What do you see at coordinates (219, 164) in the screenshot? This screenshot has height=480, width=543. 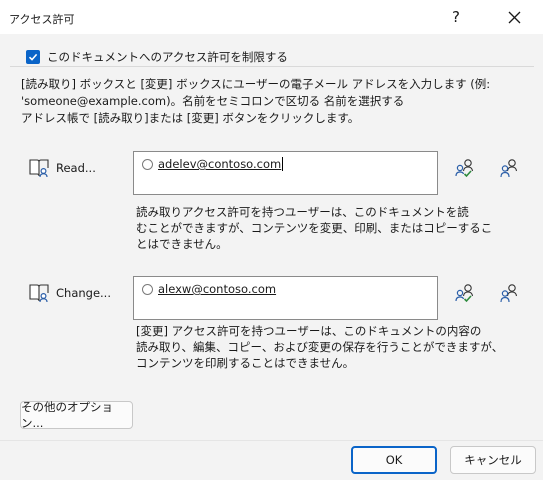 I see `read-user-email: adelev@contoso.com` at bounding box center [219, 164].